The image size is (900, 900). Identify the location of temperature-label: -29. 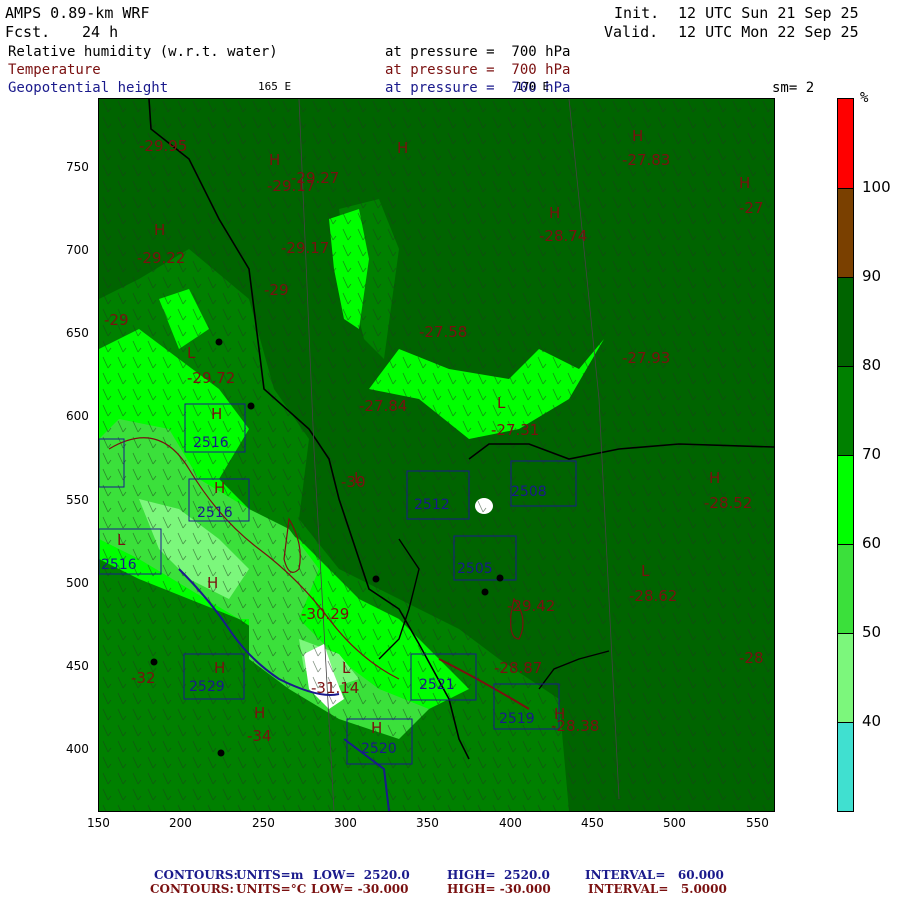
(116, 320).